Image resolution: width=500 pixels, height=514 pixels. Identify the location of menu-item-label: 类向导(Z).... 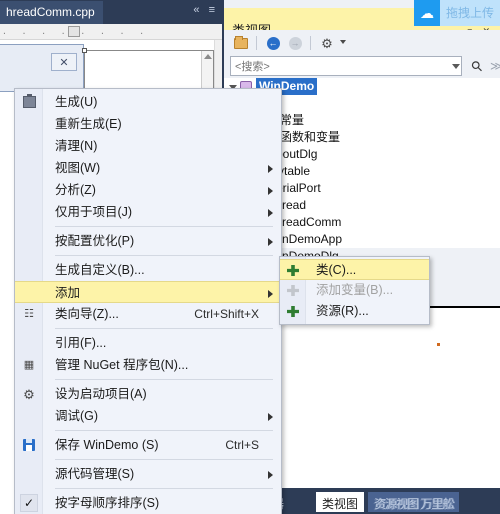
(87, 314).